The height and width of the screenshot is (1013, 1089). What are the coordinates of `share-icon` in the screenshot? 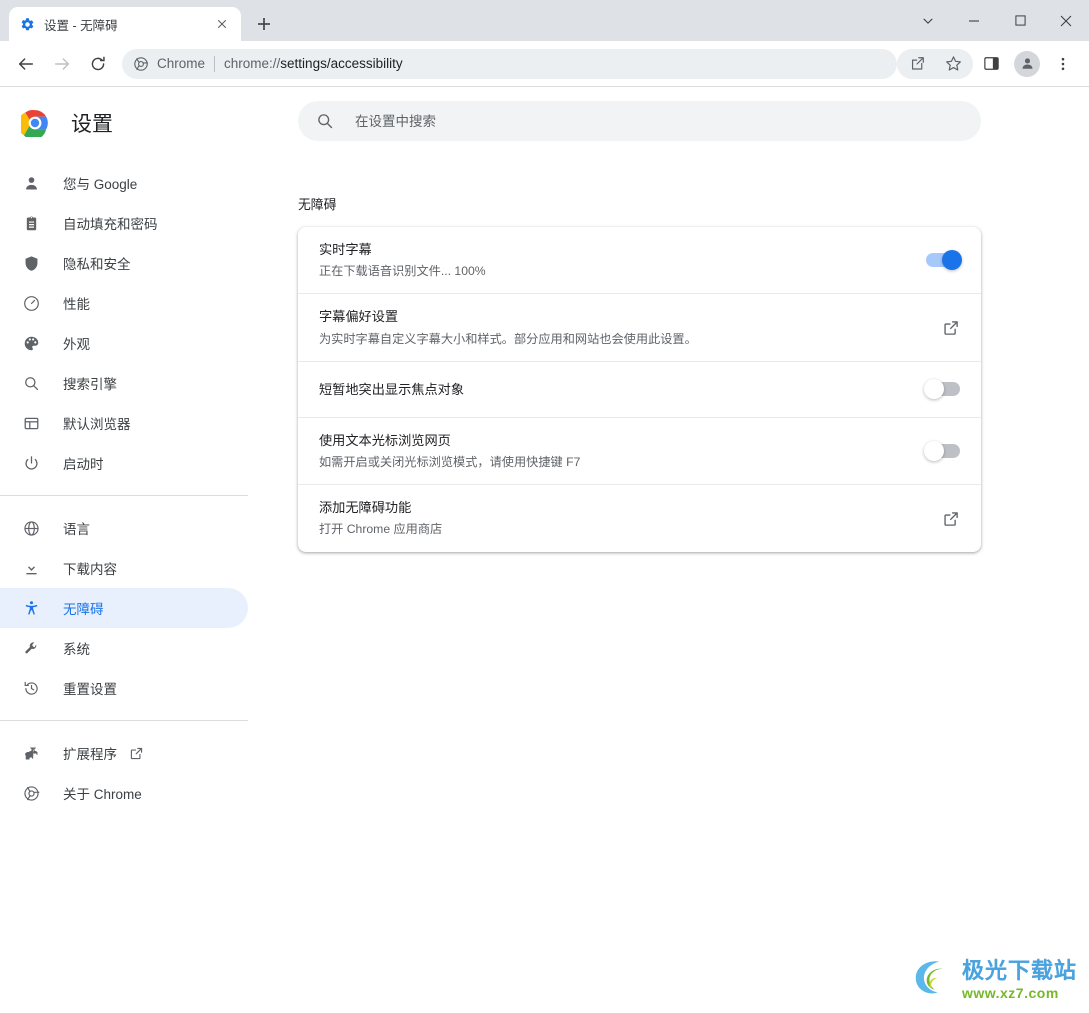 It's located at (917, 64).